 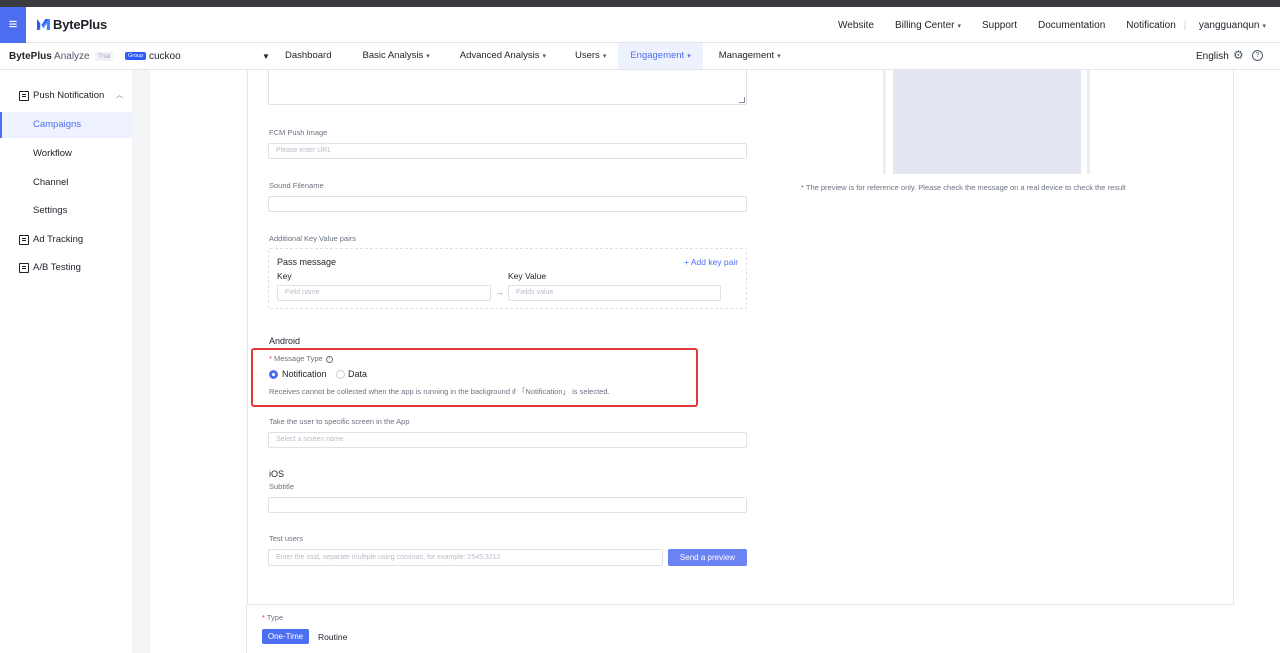 What do you see at coordinates (1232, 25) in the screenshot?
I see `nav-user-account: yangguanqun ▾` at bounding box center [1232, 25].